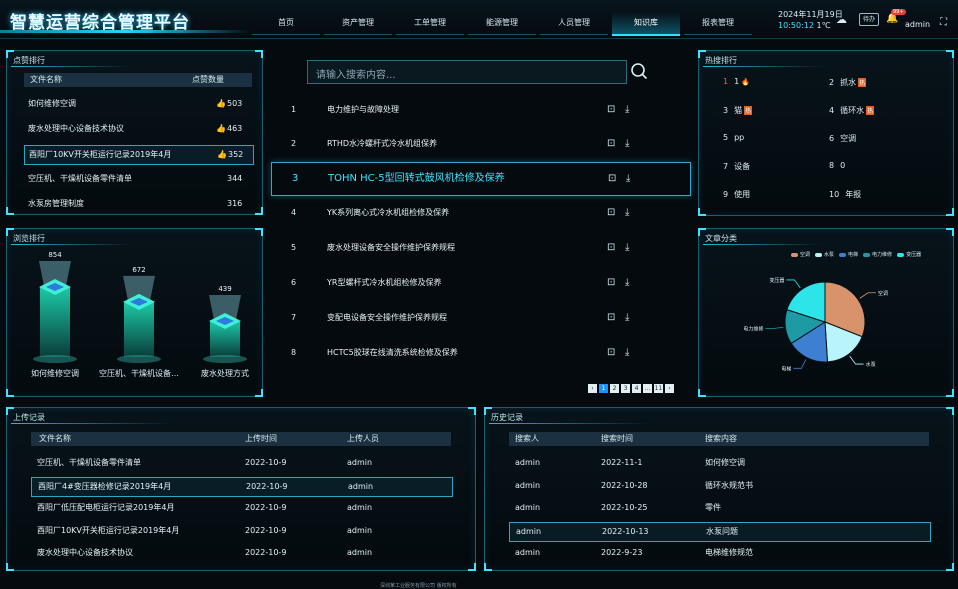 This screenshot has width=958, height=589. What do you see at coordinates (837, 165) in the screenshot?
I see `hot-search-item: 80` at bounding box center [837, 165].